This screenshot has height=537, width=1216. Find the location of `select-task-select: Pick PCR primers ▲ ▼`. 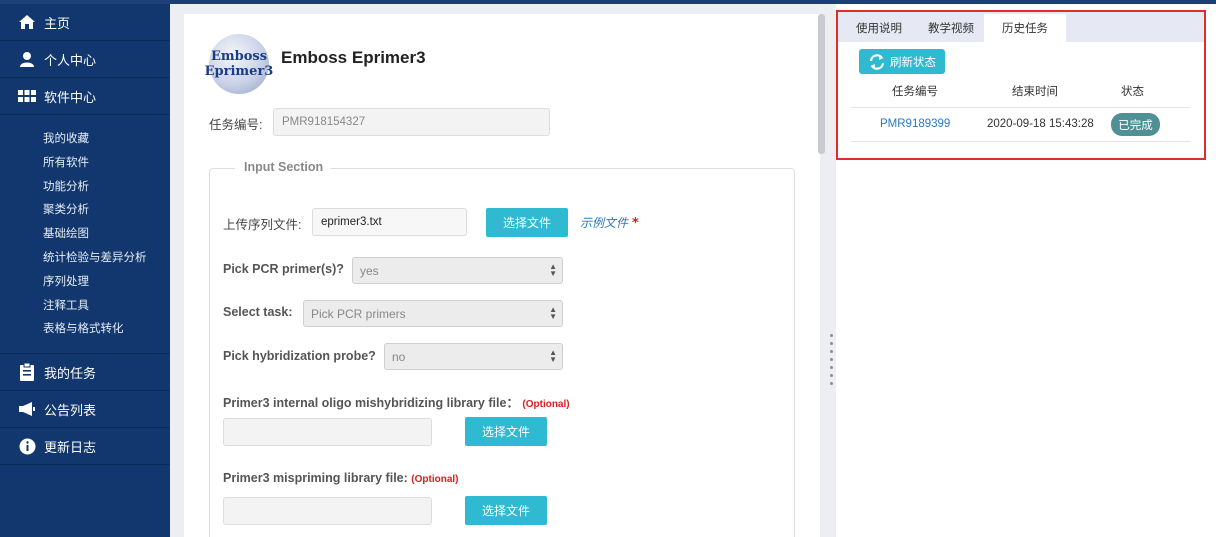

select-task-select: Pick PCR primers ▲ ▼ is located at coordinates (433, 313).